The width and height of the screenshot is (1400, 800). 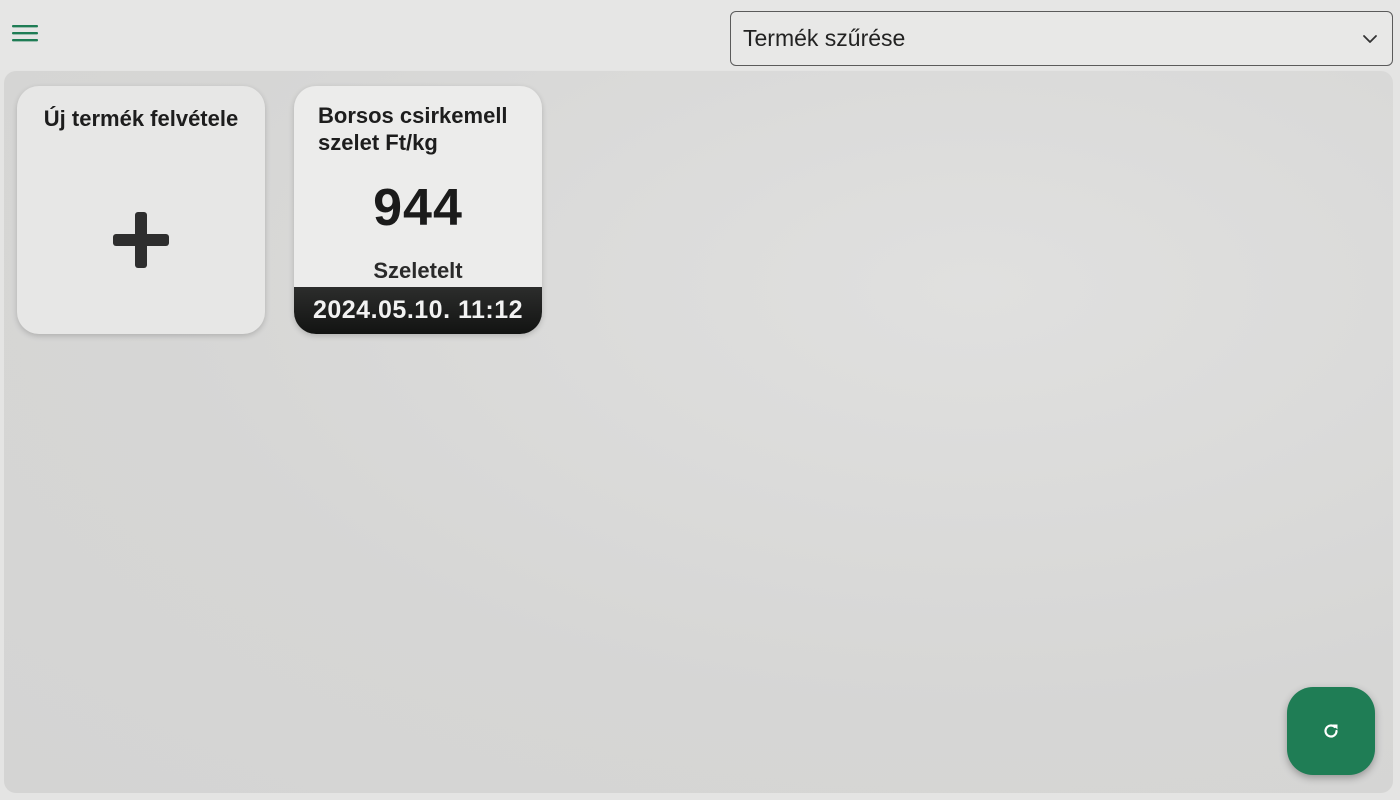 I want to click on new-product-title: Új termék felvétele, so click(x=141, y=118).